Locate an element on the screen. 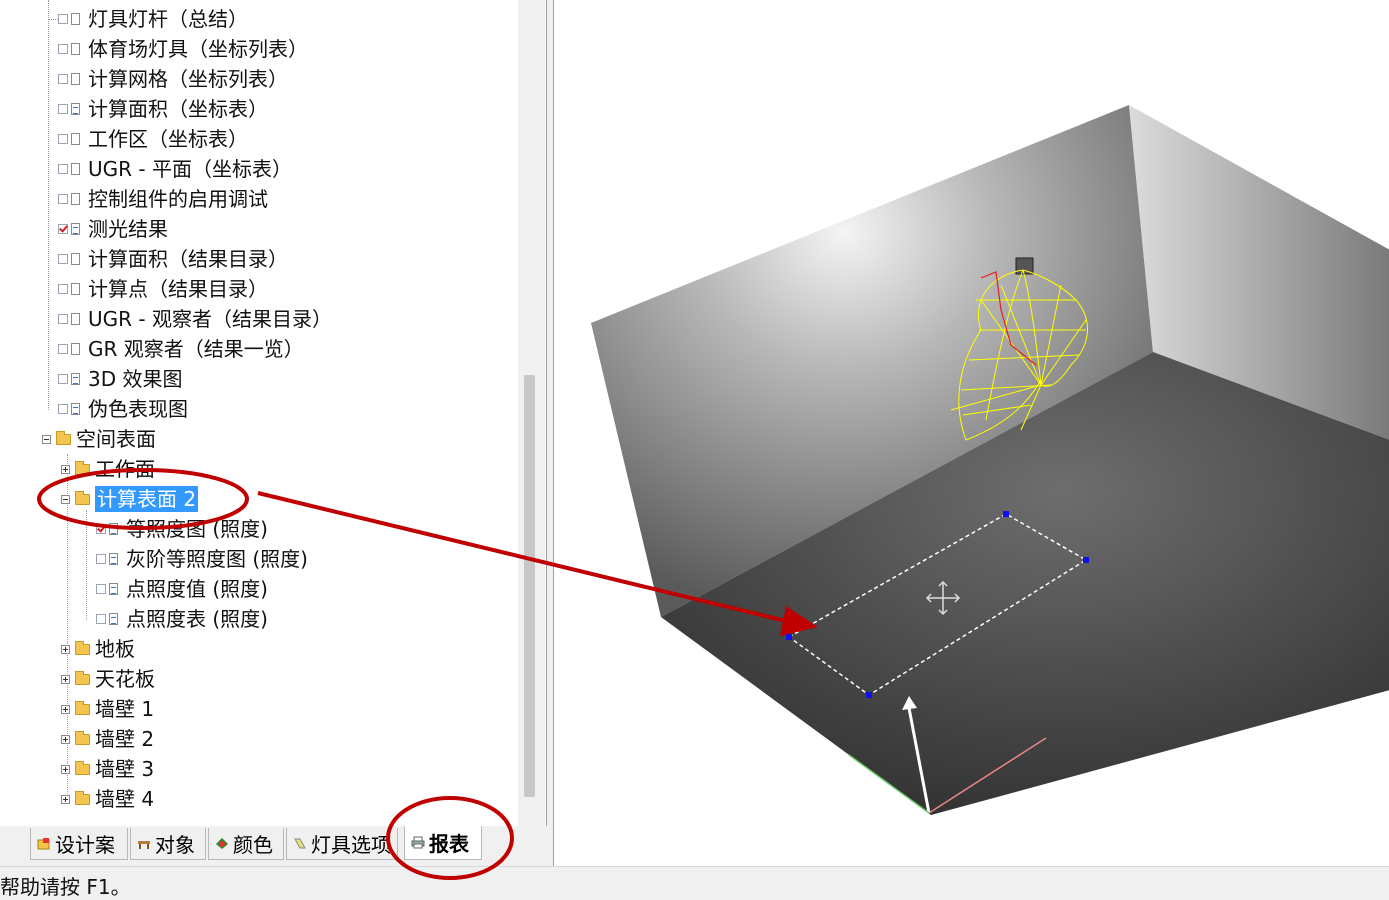 This screenshot has height=900, width=1389. tree-item-report: 灯具灯杆（总结） is located at coordinates (148, 19).